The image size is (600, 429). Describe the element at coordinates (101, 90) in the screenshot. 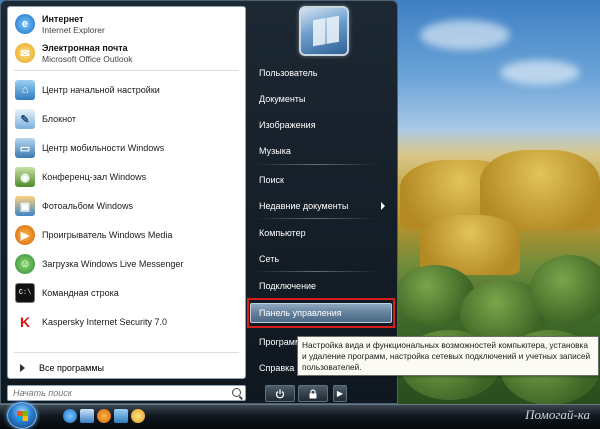

I see `program-label: Центр начальной настройки` at that location.